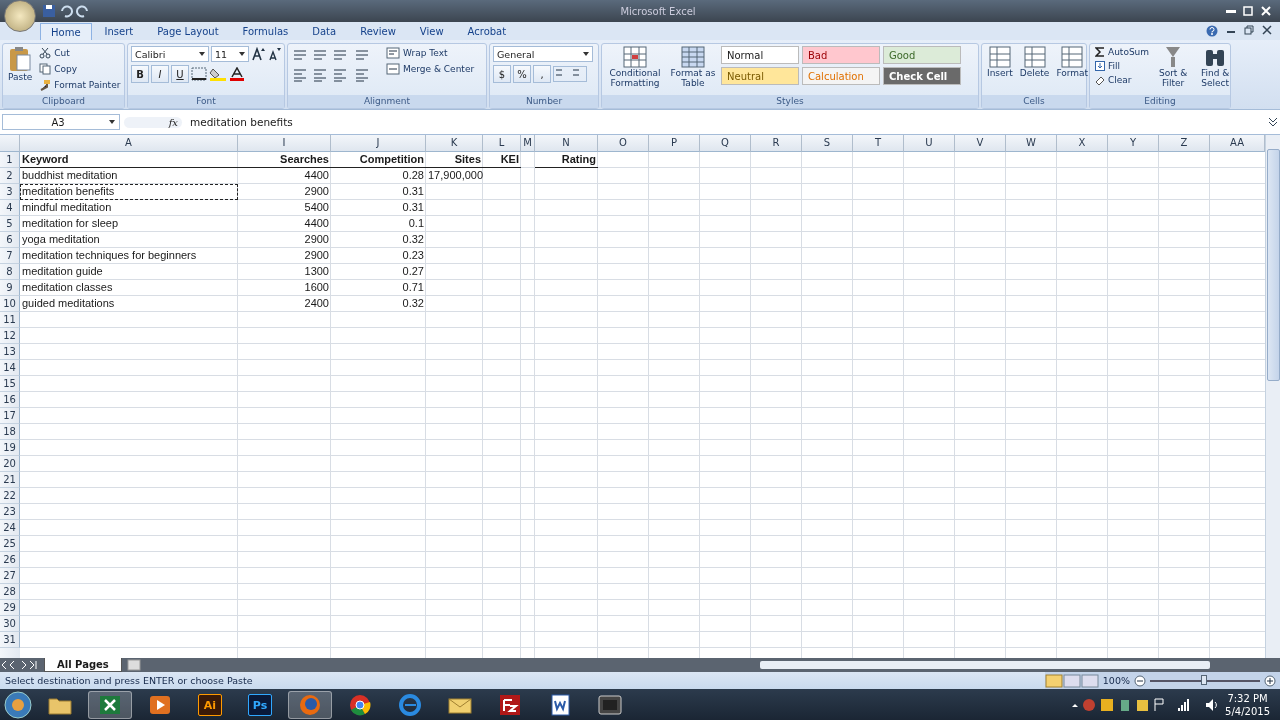  What do you see at coordinates (10, 592) in the screenshot?
I see `row-header: 28` at bounding box center [10, 592].